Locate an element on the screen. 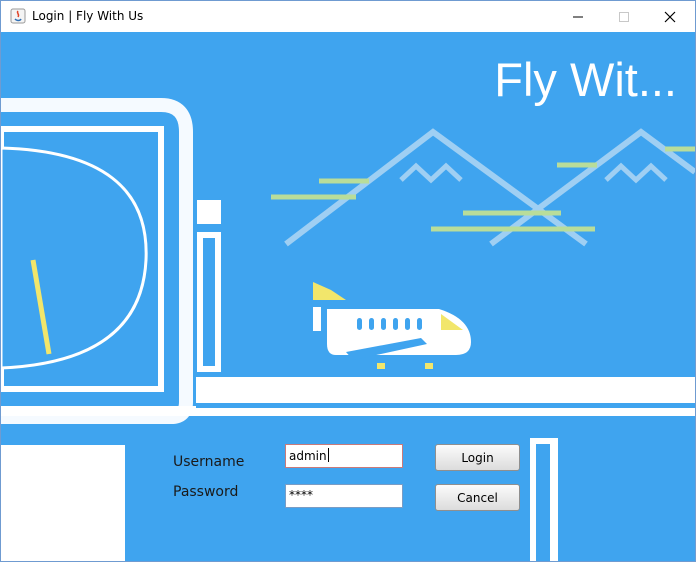  password-label: Password is located at coordinates (206, 492).